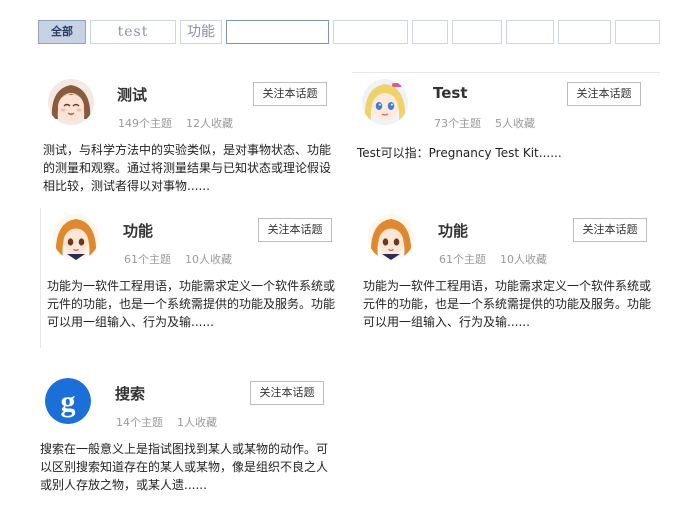  What do you see at coordinates (166, 422) in the screenshot?
I see `topic-stats: 14个主题 1人收藏` at bounding box center [166, 422].